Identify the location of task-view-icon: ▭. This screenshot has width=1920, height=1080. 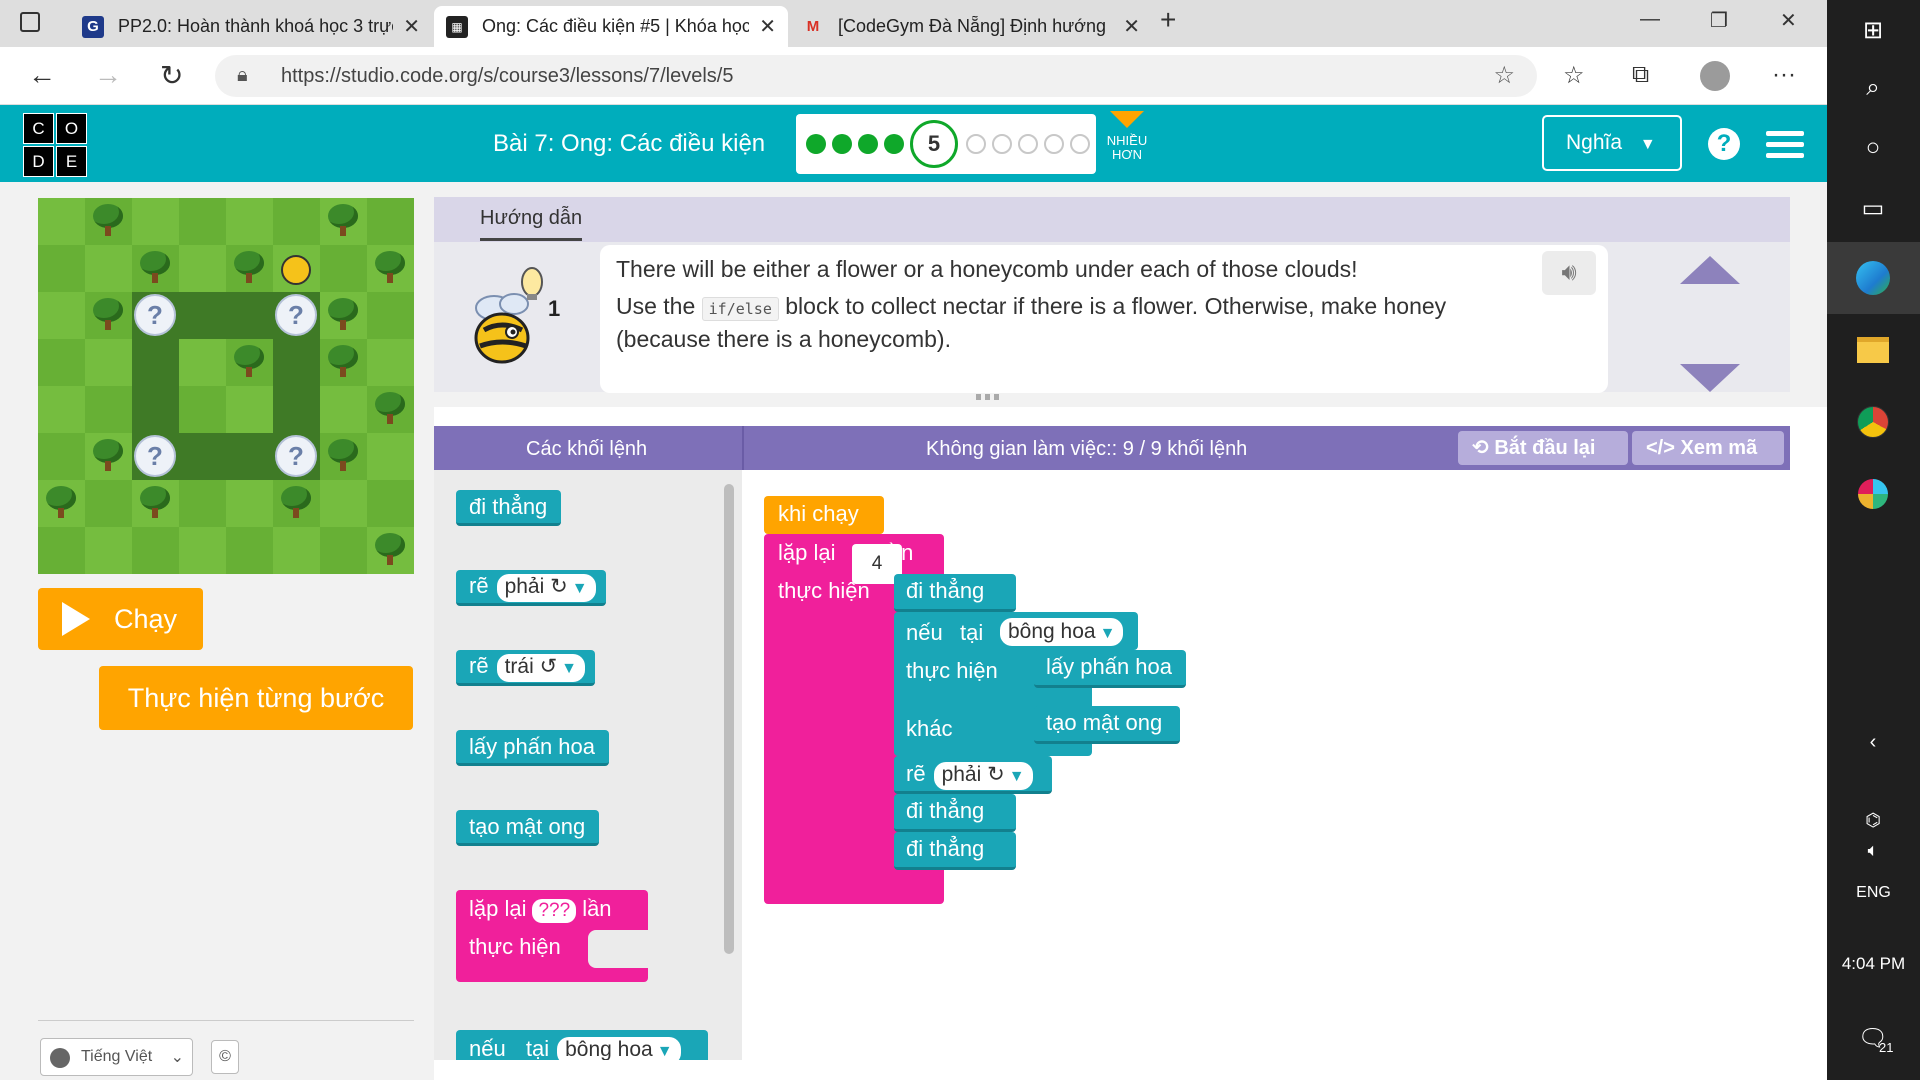
(1873, 208).